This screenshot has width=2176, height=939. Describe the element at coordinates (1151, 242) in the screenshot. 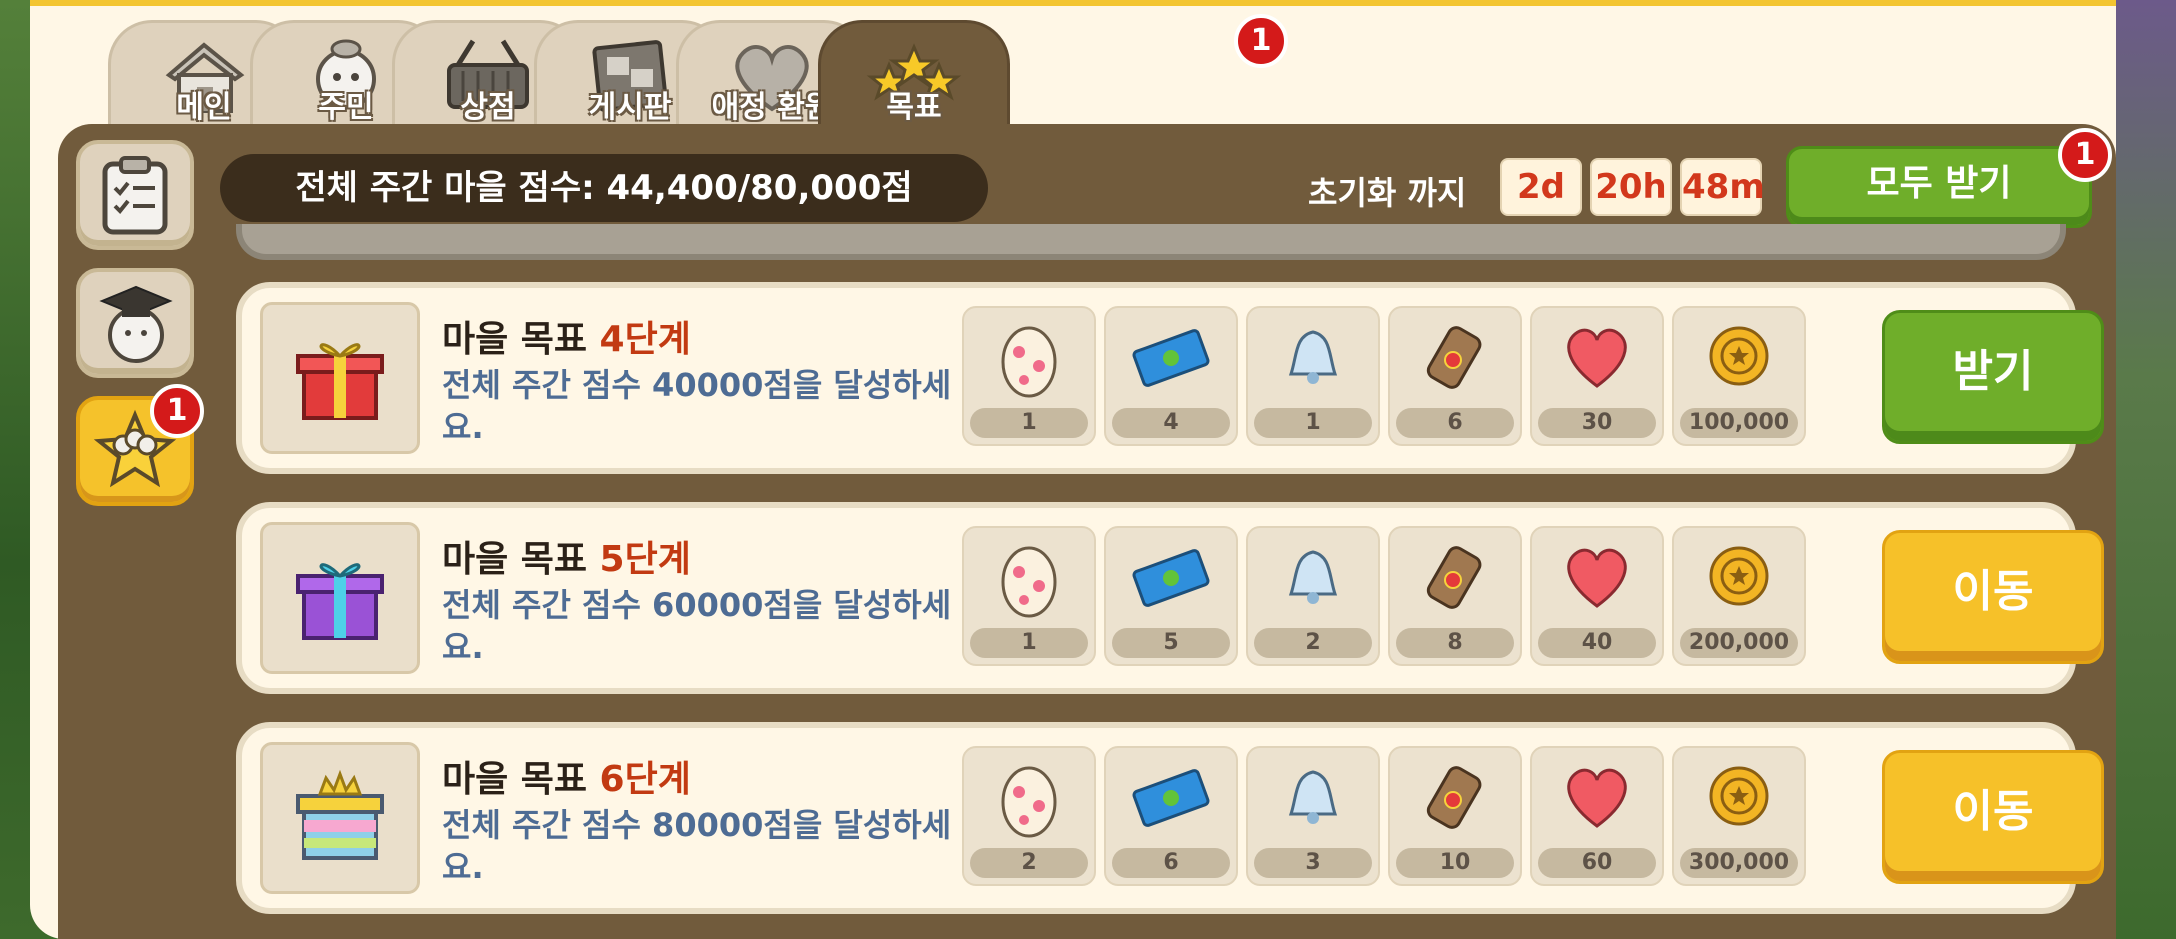

I see `previous-goal-row` at that location.